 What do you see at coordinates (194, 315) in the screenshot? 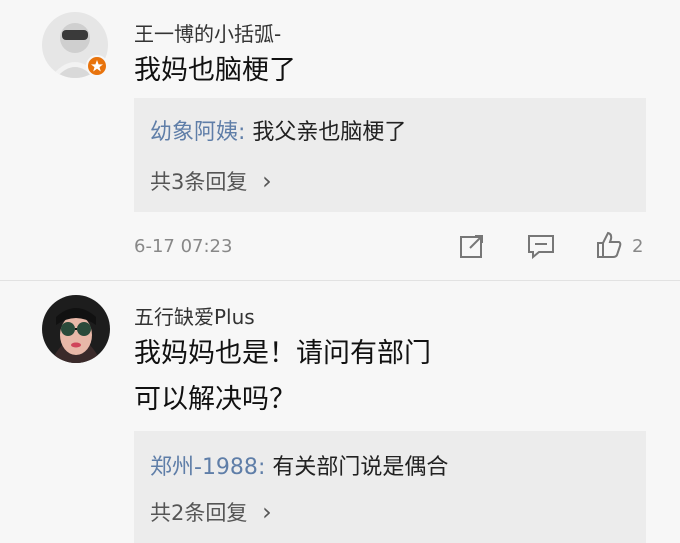
I see `username: 五行缺爱Plus` at bounding box center [194, 315].